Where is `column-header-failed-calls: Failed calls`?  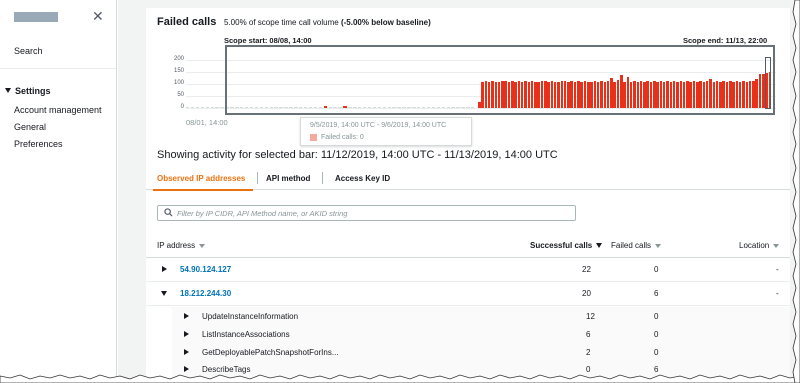 column-header-failed-calls: Failed calls is located at coordinates (636, 245).